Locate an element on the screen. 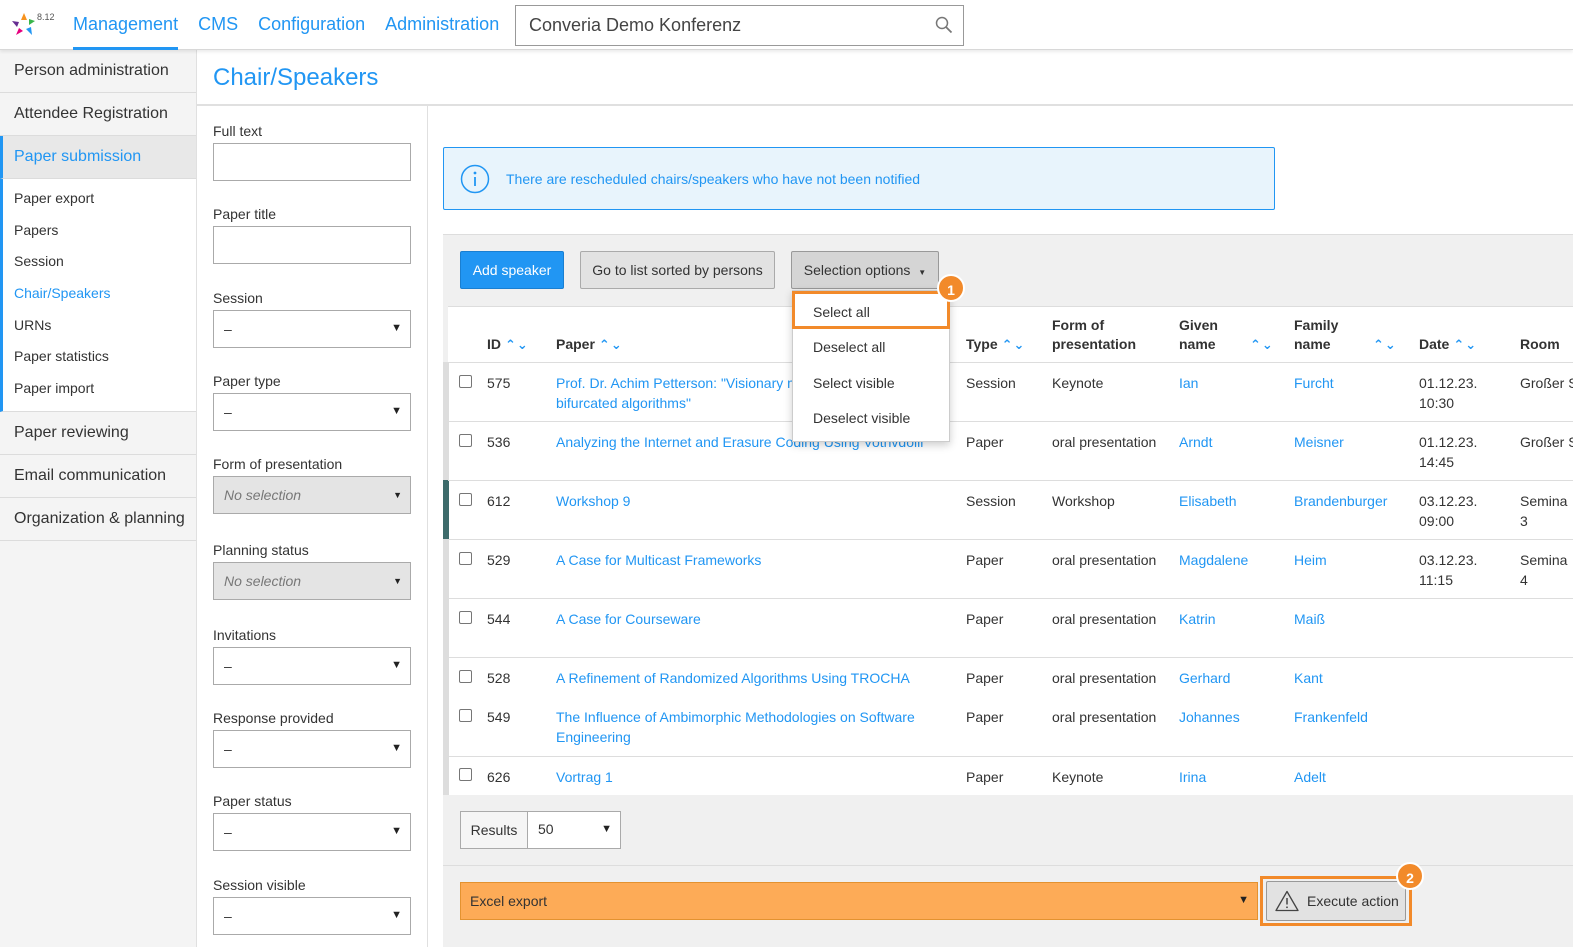 The image size is (1573, 947). row-paper-link: A Case for Courseware is located at coordinates (628, 619).